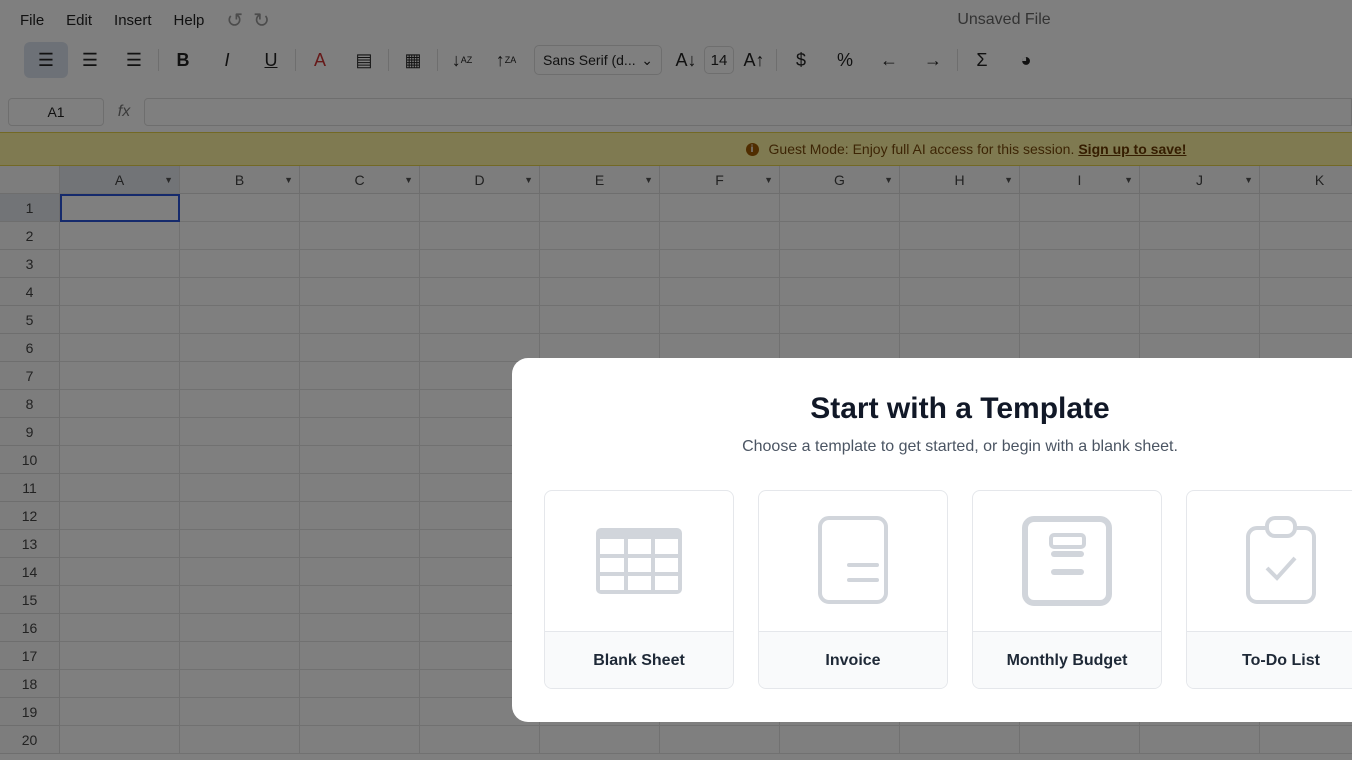 Image resolution: width=1352 pixels, height=760 pixels. What do you see at coordinates (960, 408) in the screenshot?
I see `modal-title: Start with a Template` at bounding box center [960, 408].